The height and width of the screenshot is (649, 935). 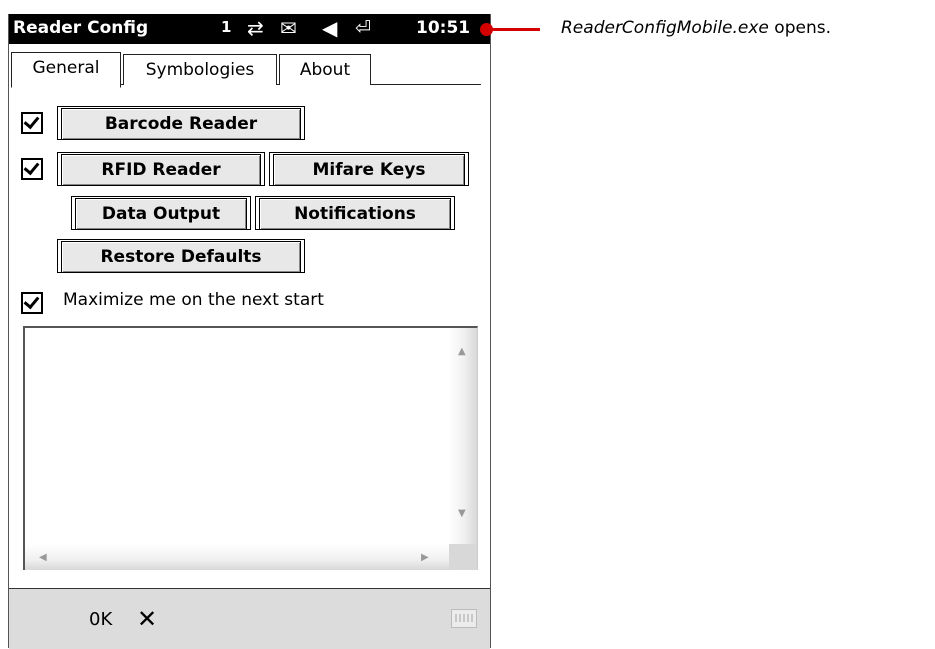 What do you see at coordinates (249, 618) in the screenshot?
I see `bottom-menu-bar: 0K ✕` at bounding box center [249, 618].